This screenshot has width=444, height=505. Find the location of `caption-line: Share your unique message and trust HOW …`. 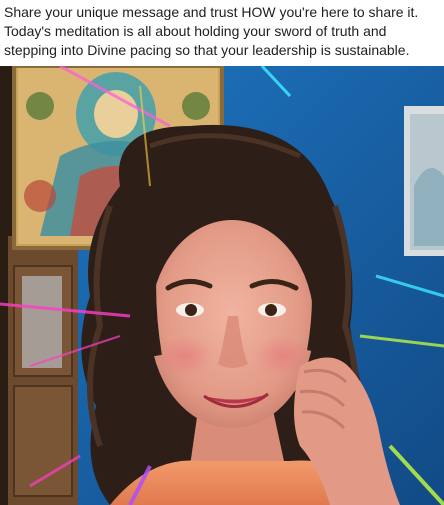

caption-line: Share your unique message and trust HOW … is located at coordinates (211, 12).